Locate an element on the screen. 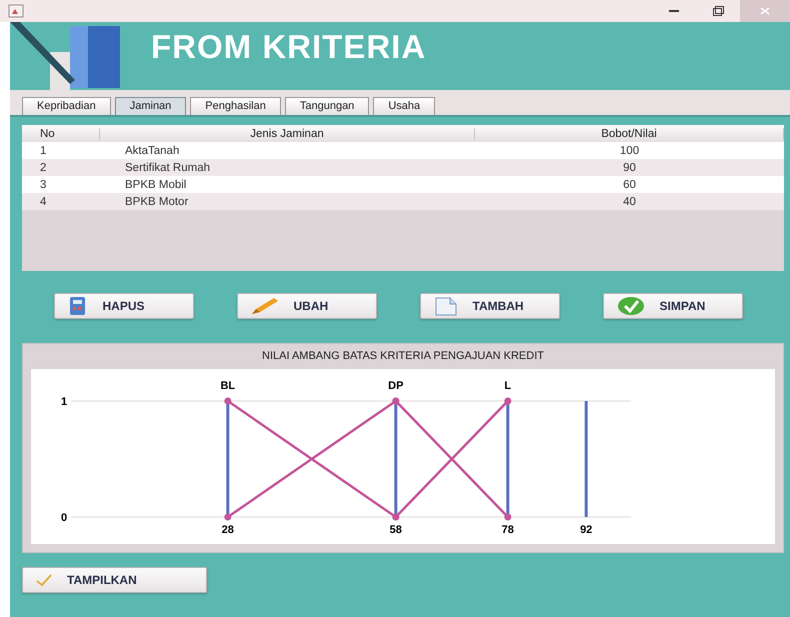 This screenshot has width=790, height=617. axis-tick-label: 28 is located at coordinates (228, 530).